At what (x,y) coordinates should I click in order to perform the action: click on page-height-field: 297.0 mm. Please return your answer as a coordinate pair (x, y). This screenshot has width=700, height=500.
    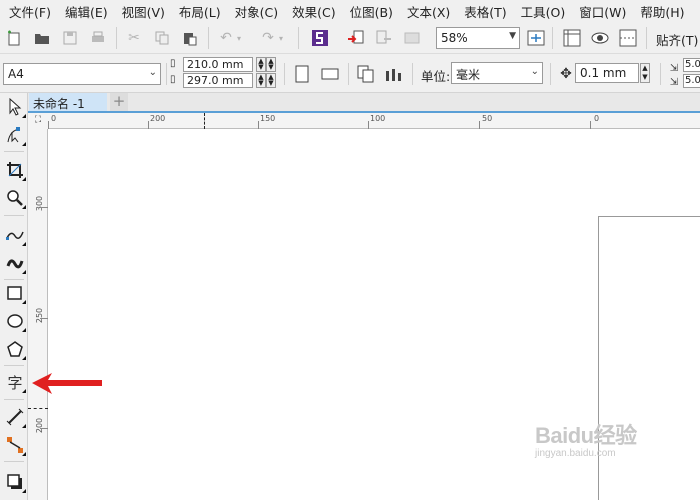
    Looking at the image, I should click on (218, 80).